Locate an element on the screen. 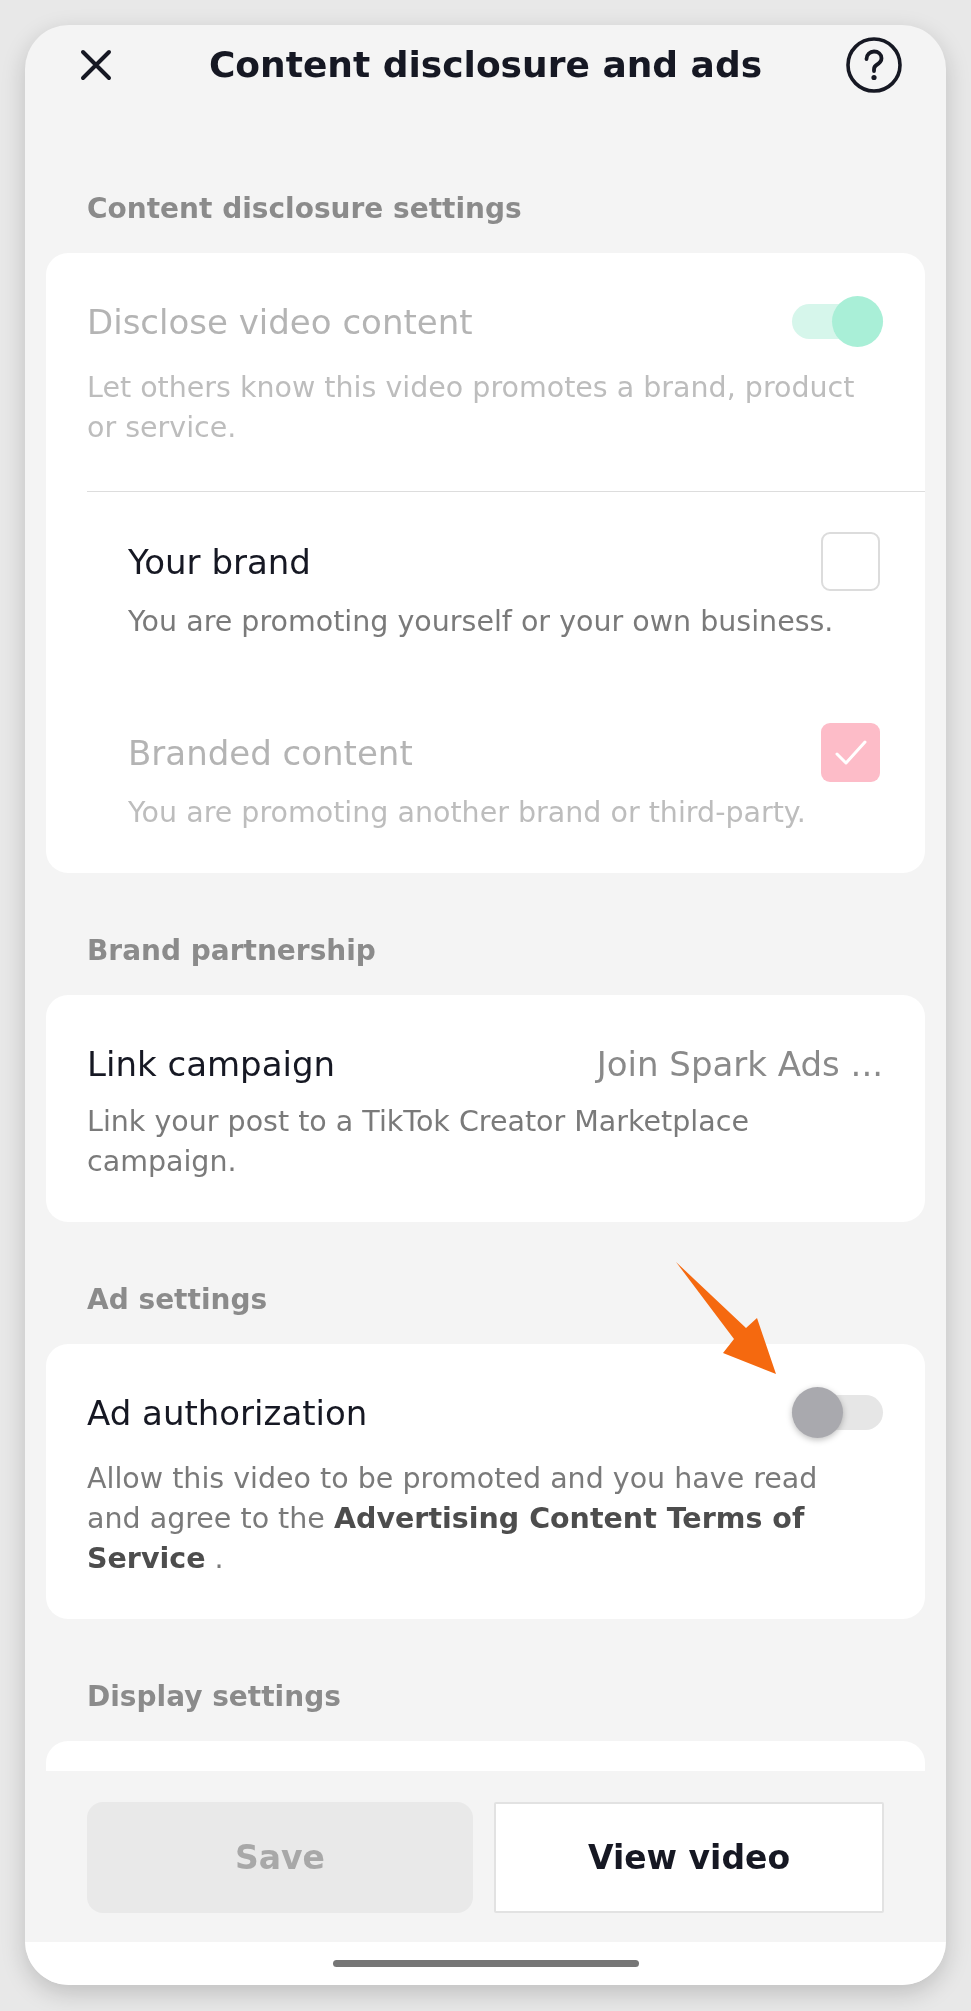  toggle-switch is located at coordinates (837, 1412).